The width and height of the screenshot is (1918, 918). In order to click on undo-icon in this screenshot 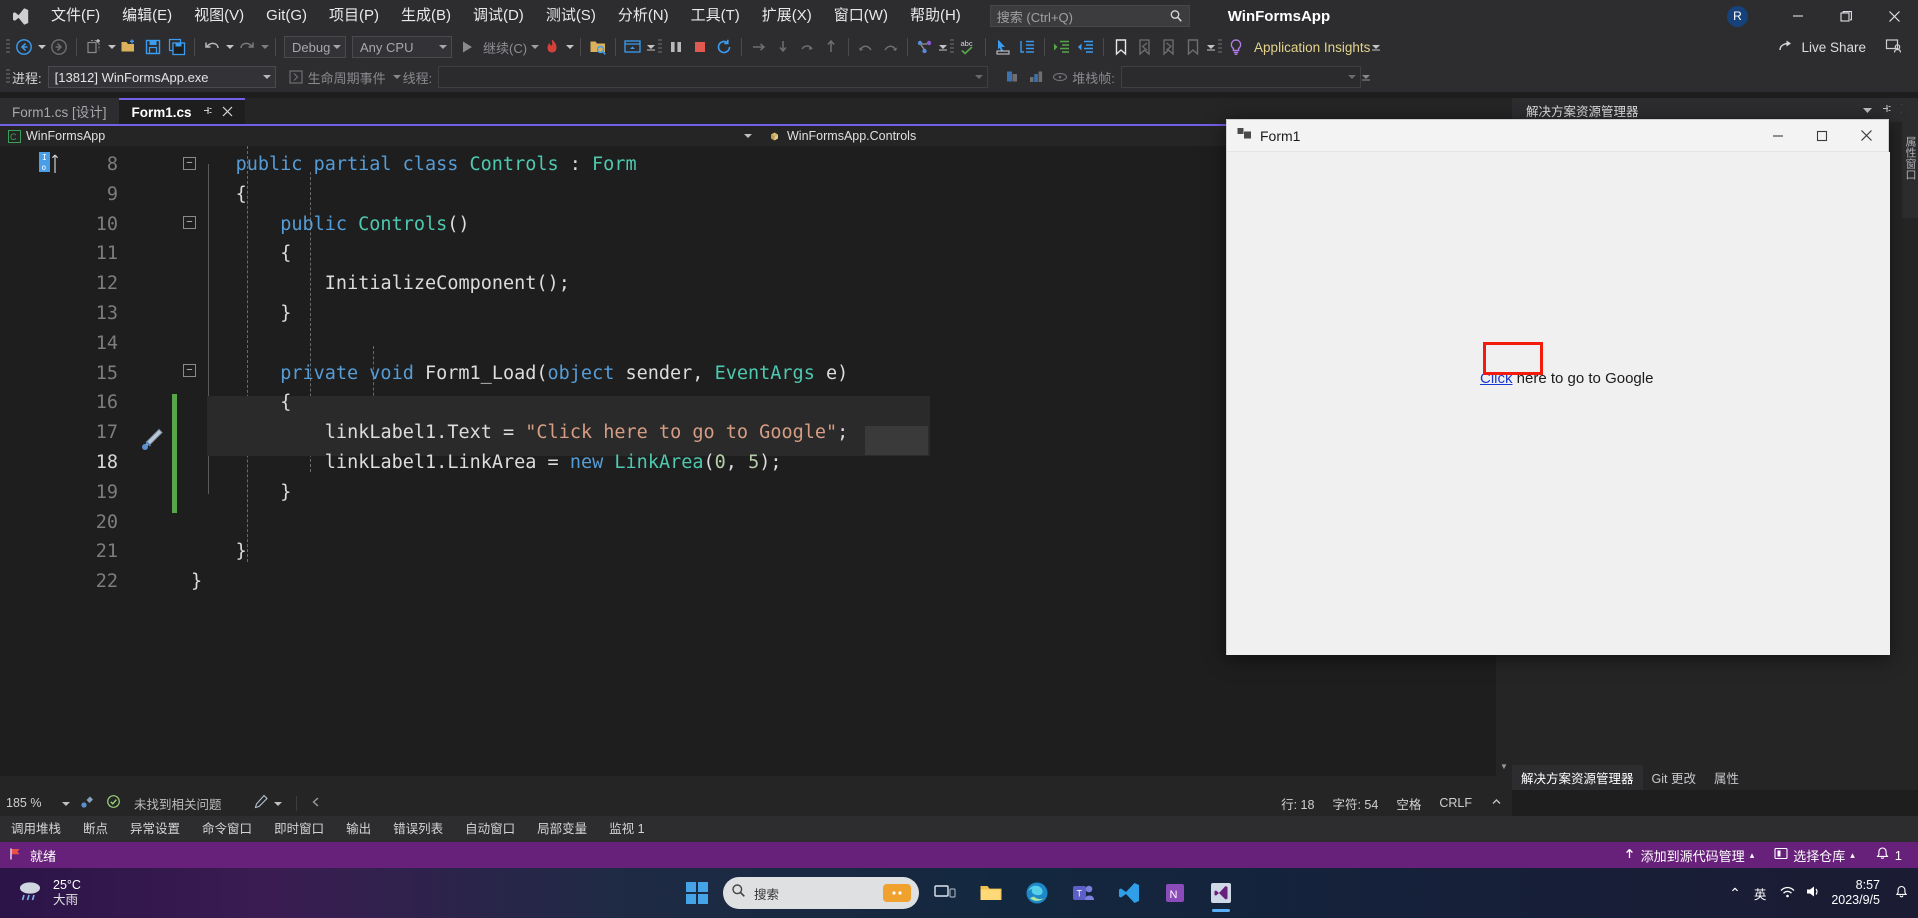, I will do `click(212, 47)`.